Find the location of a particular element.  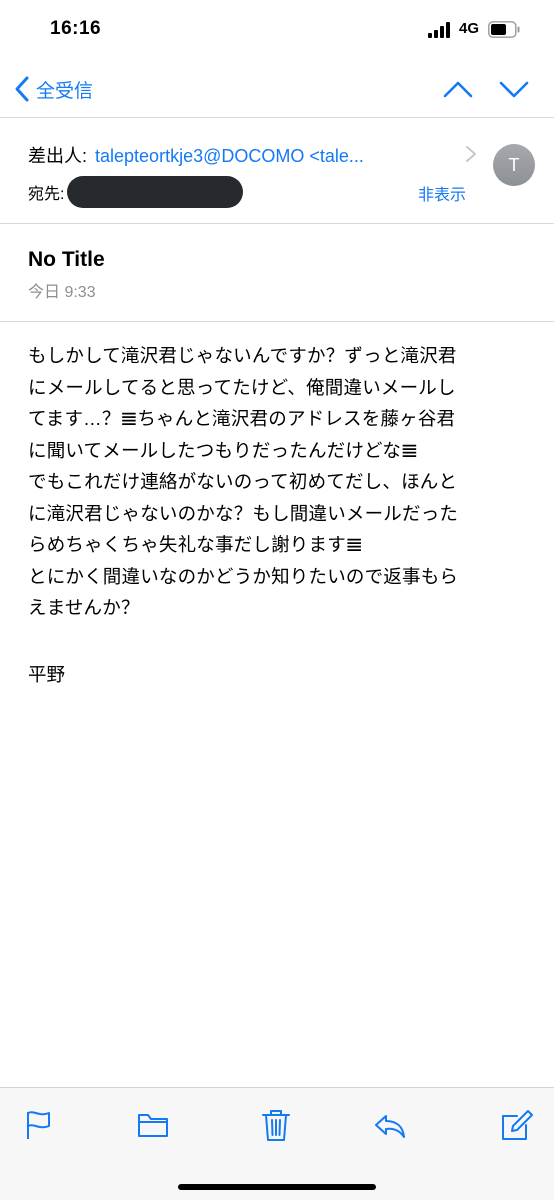

home-indicator is located at coordinates (277, 1187).